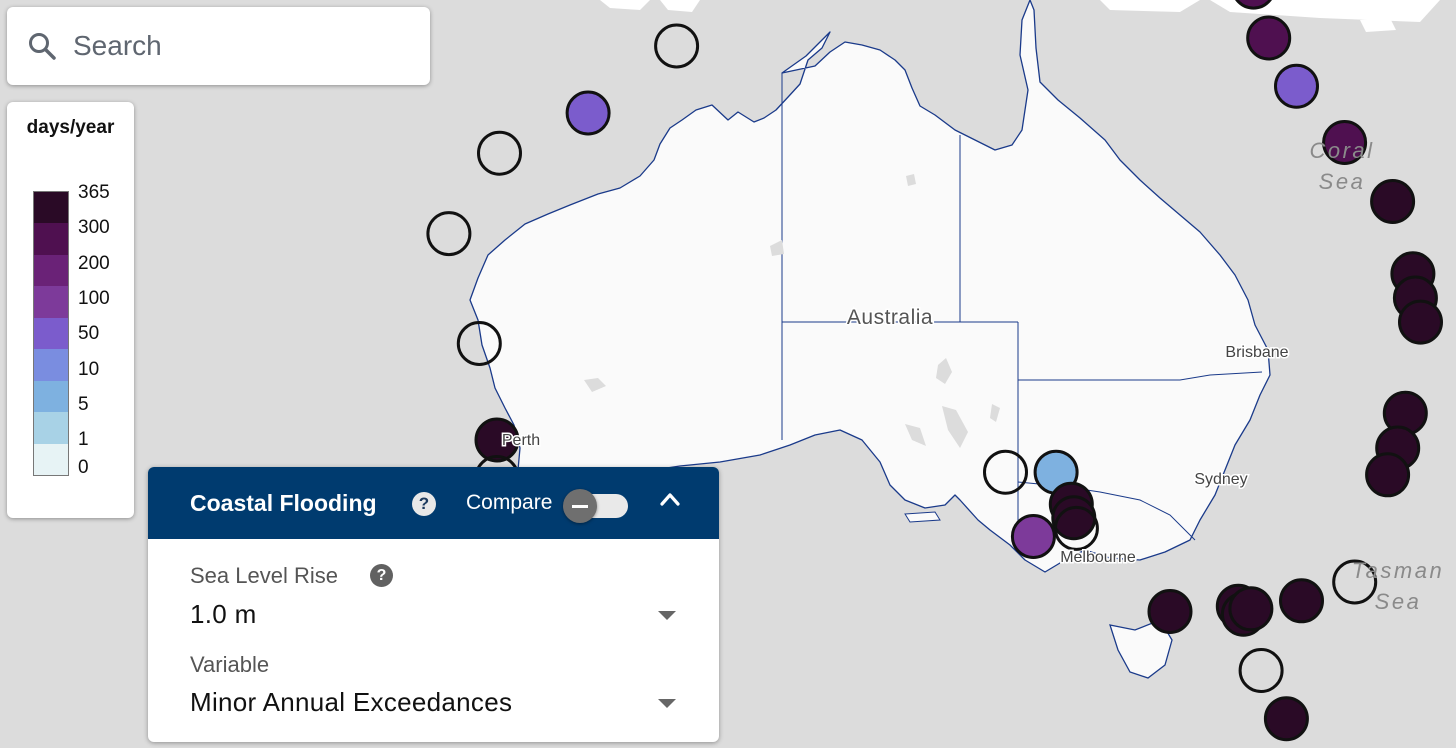  Describe the element at coordinates (667, 615) in the screenshot. I see `sea-level-dropdown-icon` at that location.